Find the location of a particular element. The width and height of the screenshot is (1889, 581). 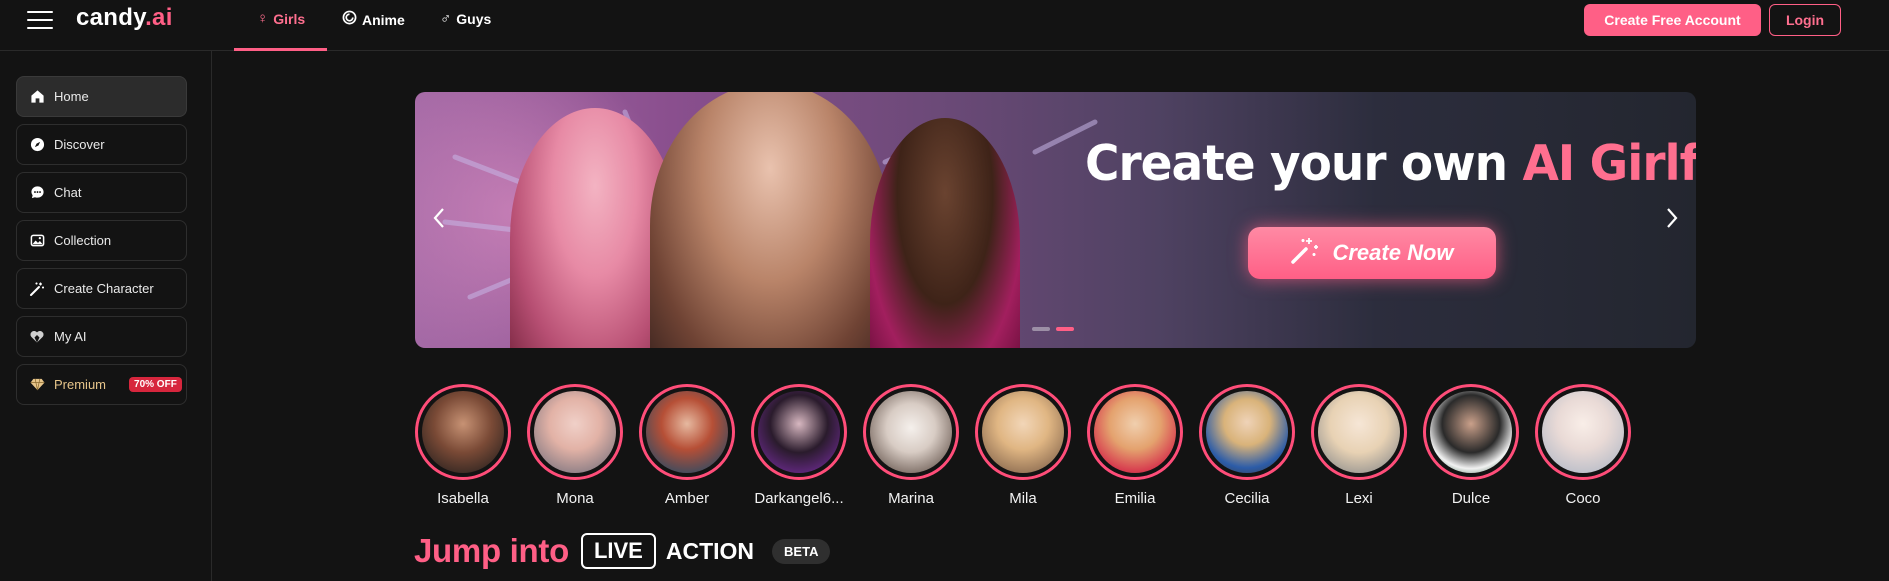

character-story-isabella: Isabella is located at coordinates (463, 445).